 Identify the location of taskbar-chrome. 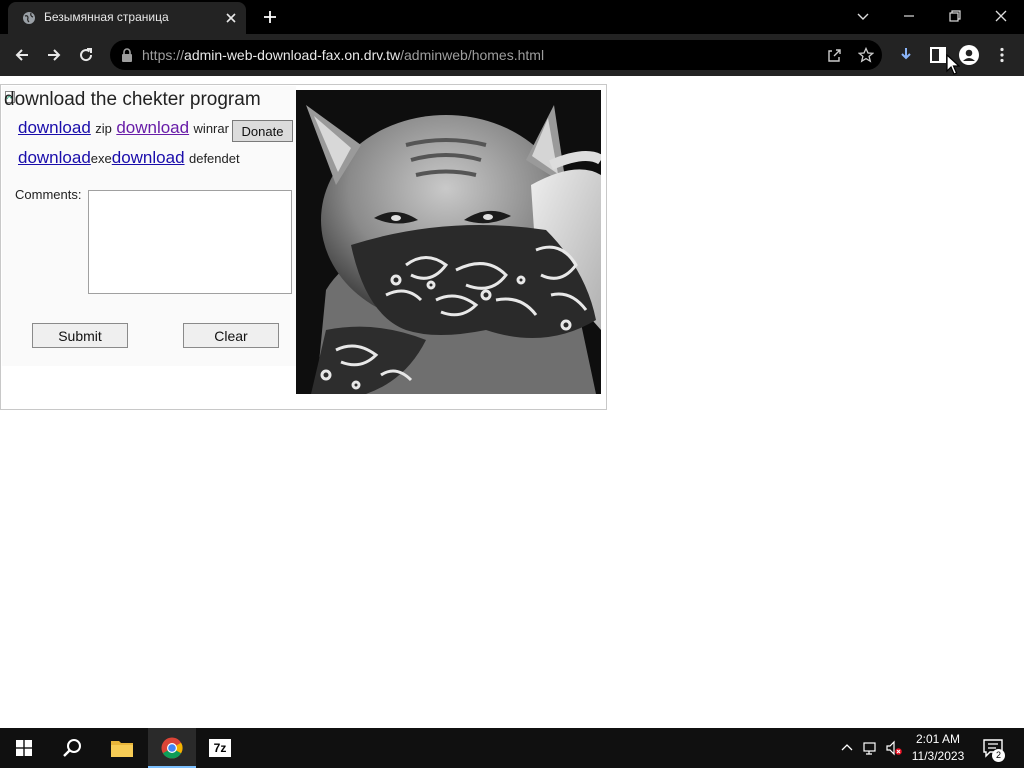
(172, 748).